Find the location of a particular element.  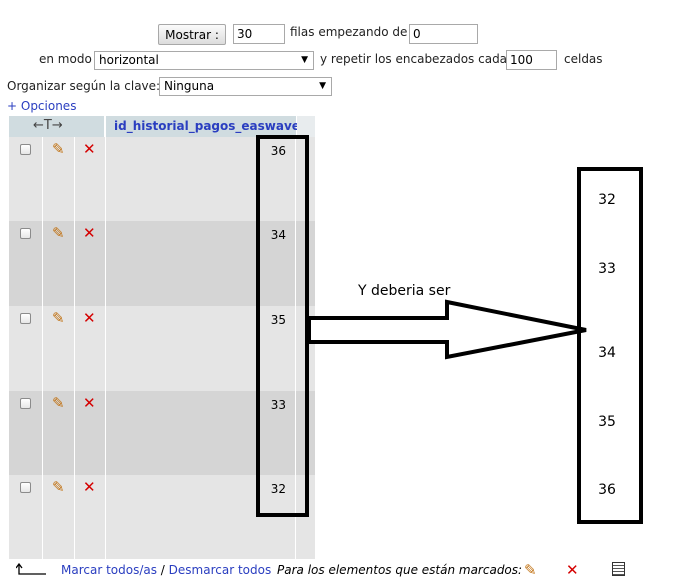

arrow-caption: Y deberia ser is located at coordinates (404, 291).